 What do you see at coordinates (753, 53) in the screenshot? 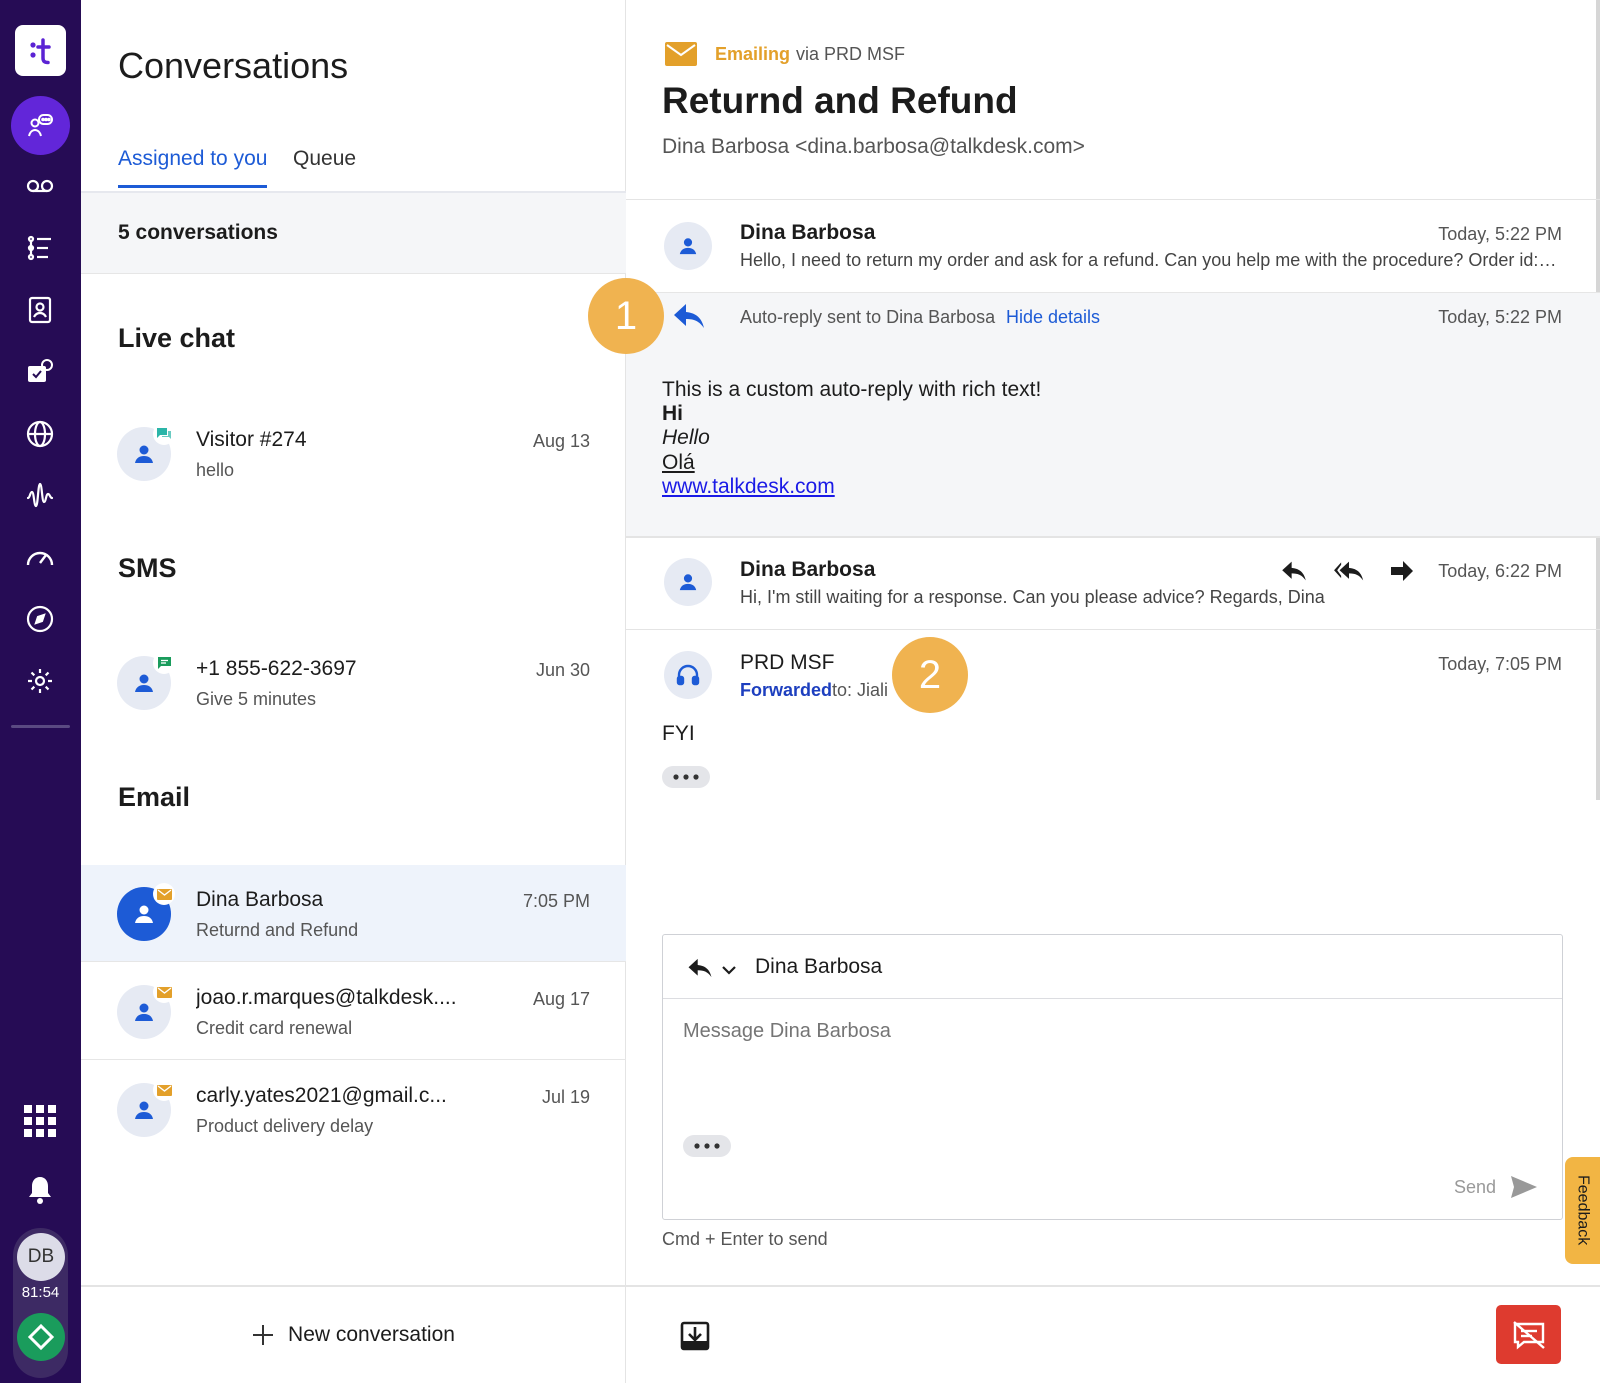
I see `channel-label: Emailing` at bounding box center [753, 53].